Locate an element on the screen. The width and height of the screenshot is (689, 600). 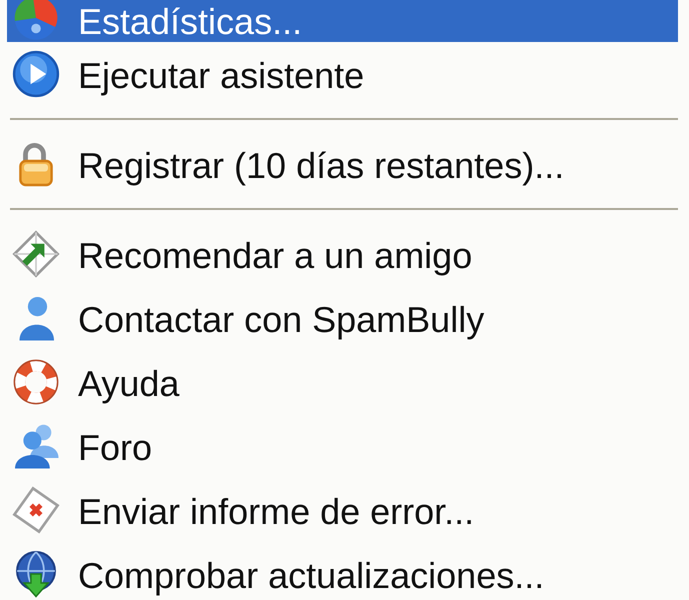
pie-chart-icon is located at coordinates (36, 21).